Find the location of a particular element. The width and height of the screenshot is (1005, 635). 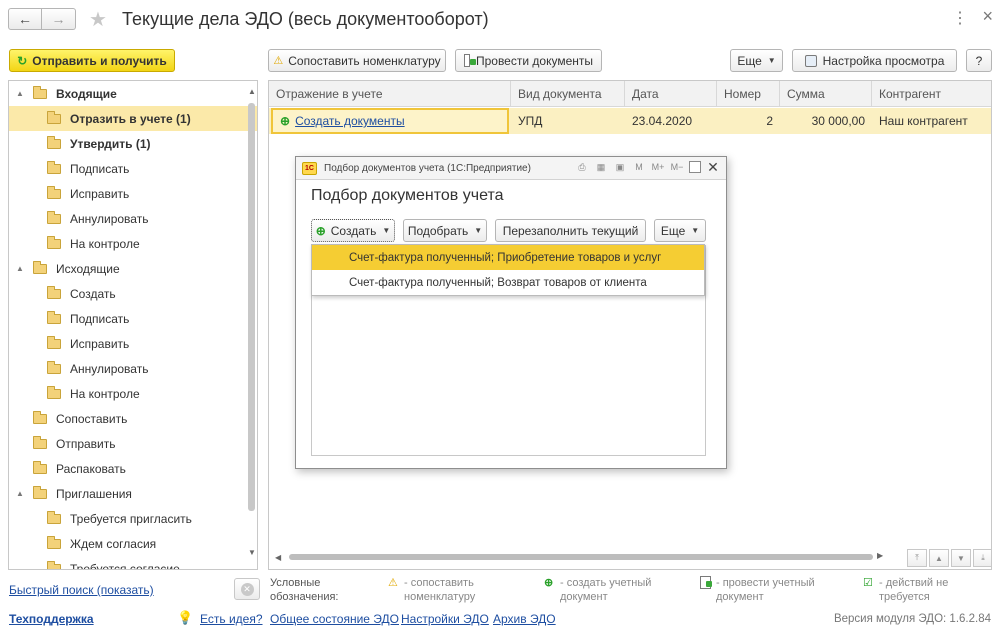

column-header: Номер is located at coordinates (748, 94).